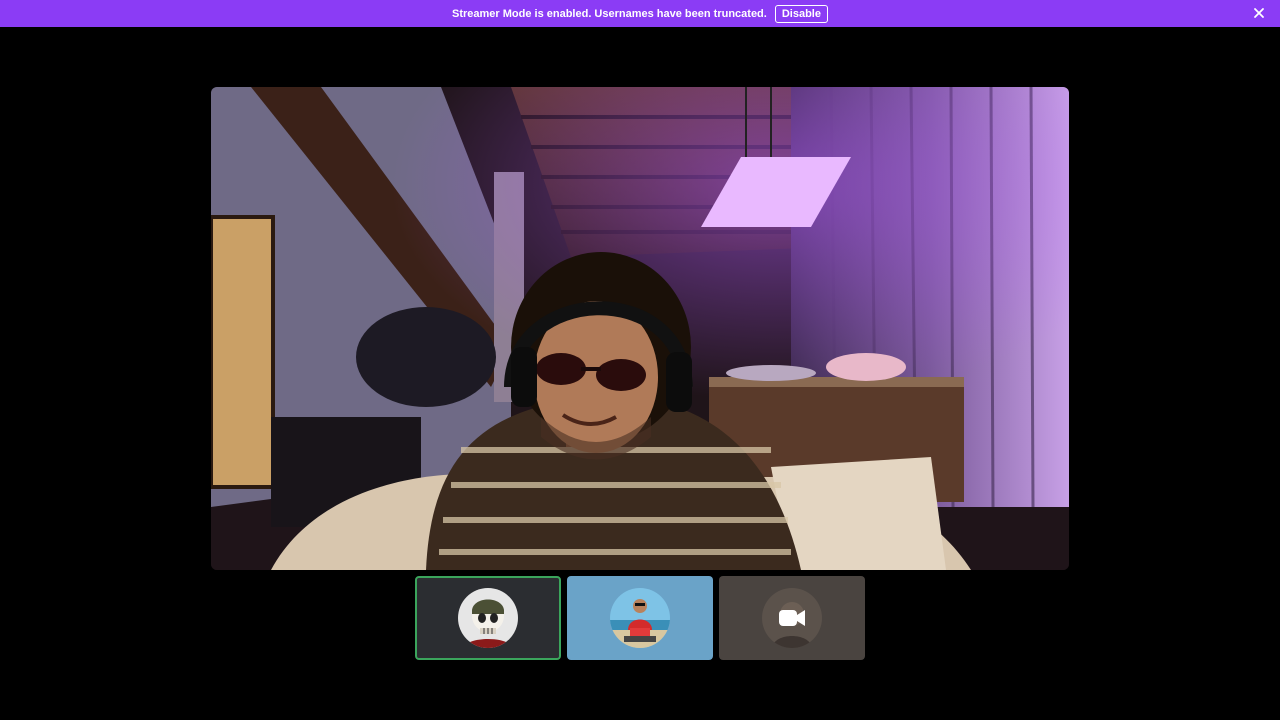 This screenshot has height=720, width=1280. I want to click on disable-streamer-mode-button: Disable, so click(801, 13).